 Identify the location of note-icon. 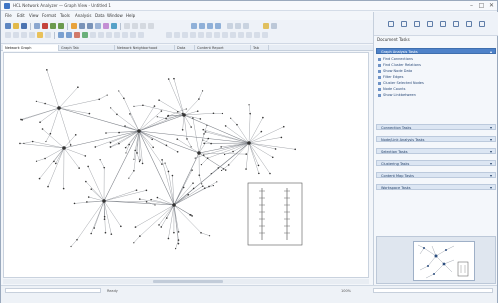
(209, 35).